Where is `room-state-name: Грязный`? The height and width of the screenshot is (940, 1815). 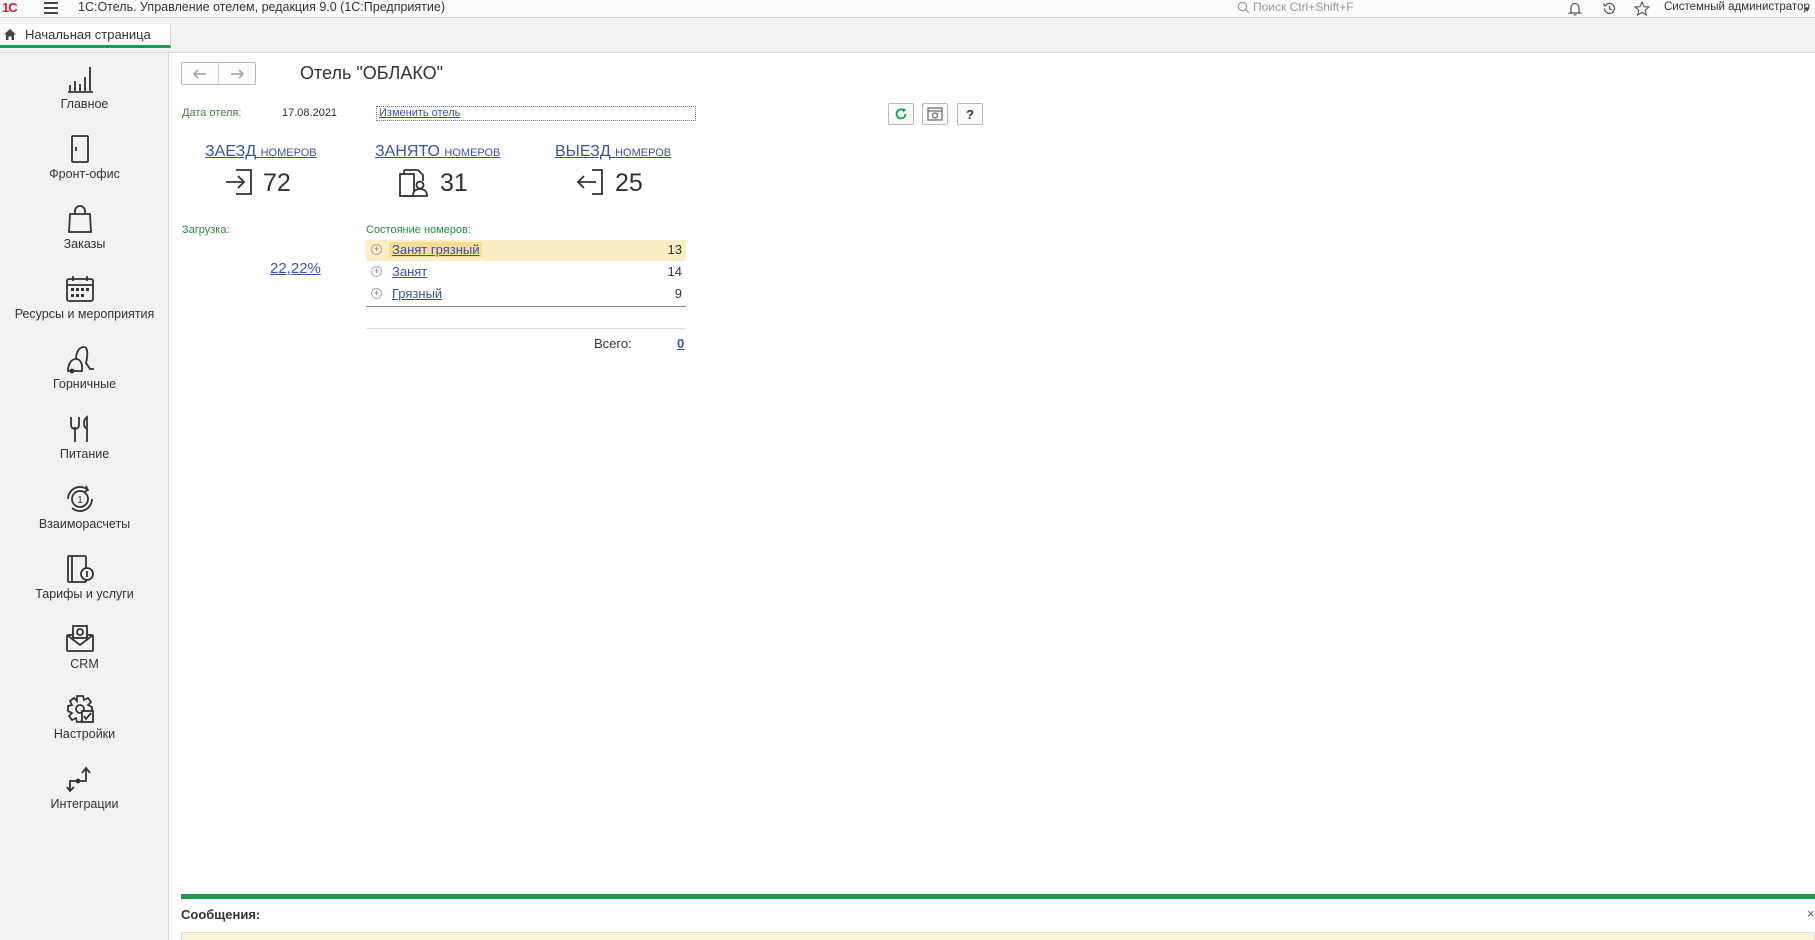 room-state-name: Грязный is located at coordinates (417, 293).